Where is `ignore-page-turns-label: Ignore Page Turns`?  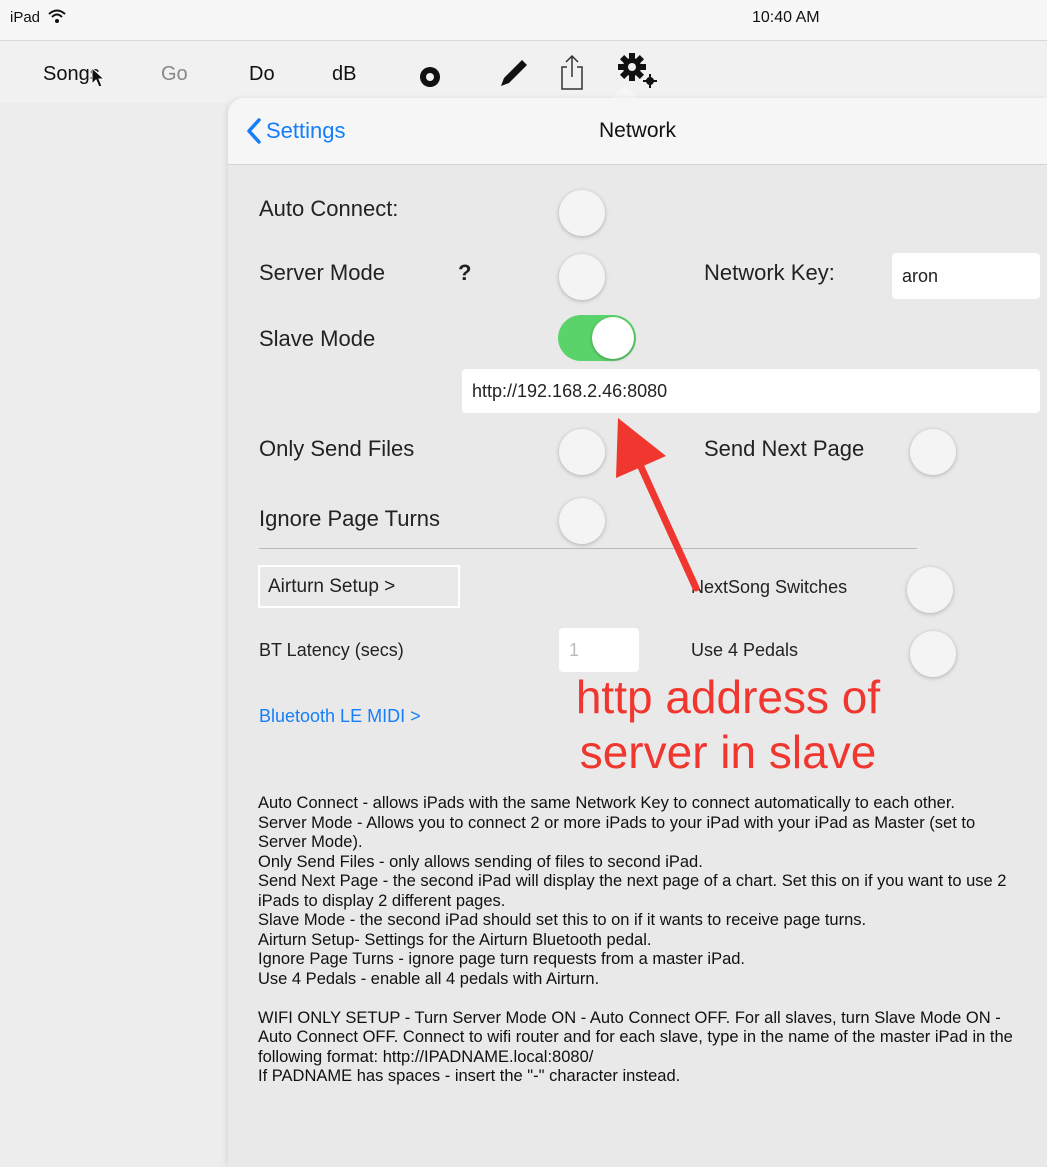 ignore-page-turns-label: Ignore Page Turns is located at coordinates (350, 518).